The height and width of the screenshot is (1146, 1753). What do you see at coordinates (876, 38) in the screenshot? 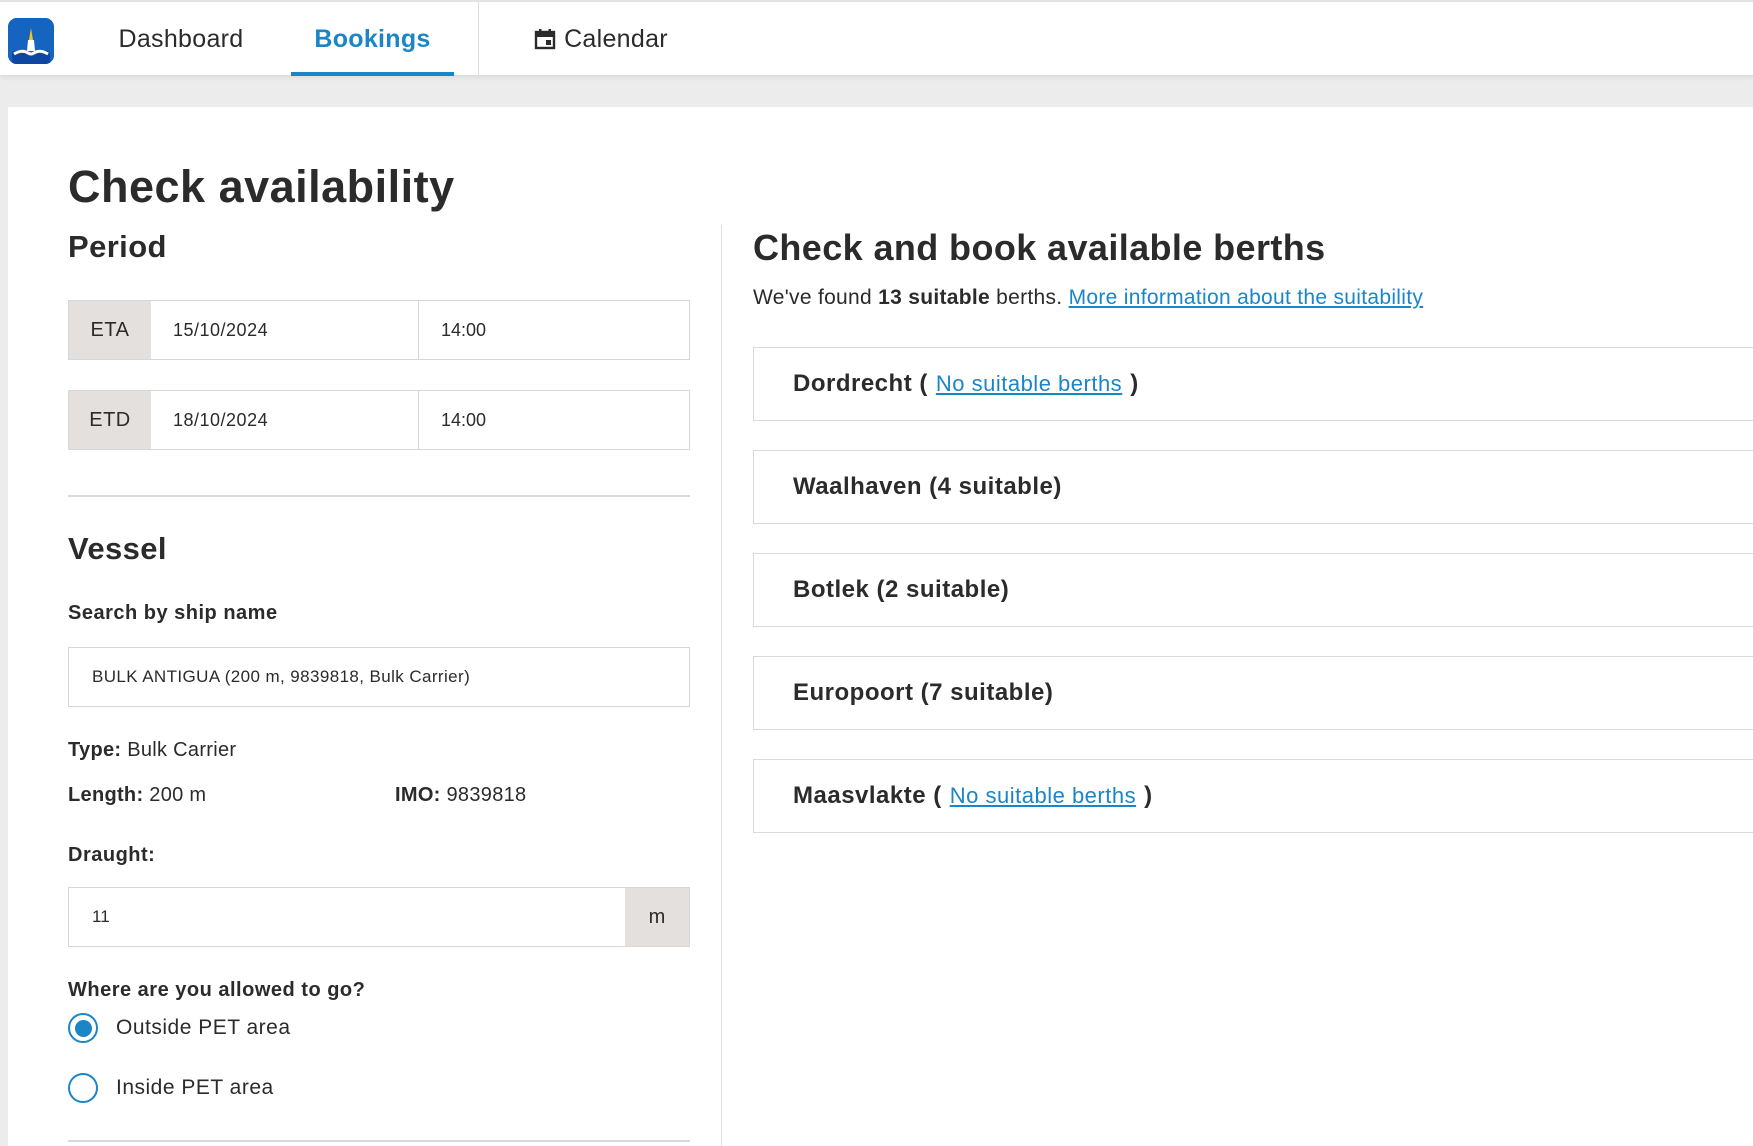
I see `top-navigation: Dashboard Bookings Calendar` at bounding box center [876, 38].